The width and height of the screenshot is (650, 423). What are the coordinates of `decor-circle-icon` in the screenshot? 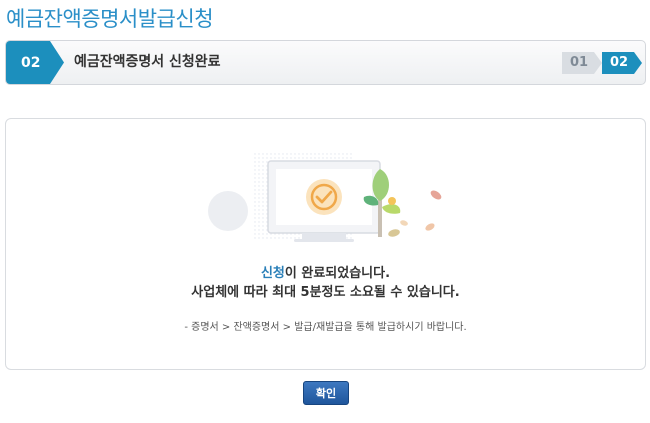 It's located at (228, 211).